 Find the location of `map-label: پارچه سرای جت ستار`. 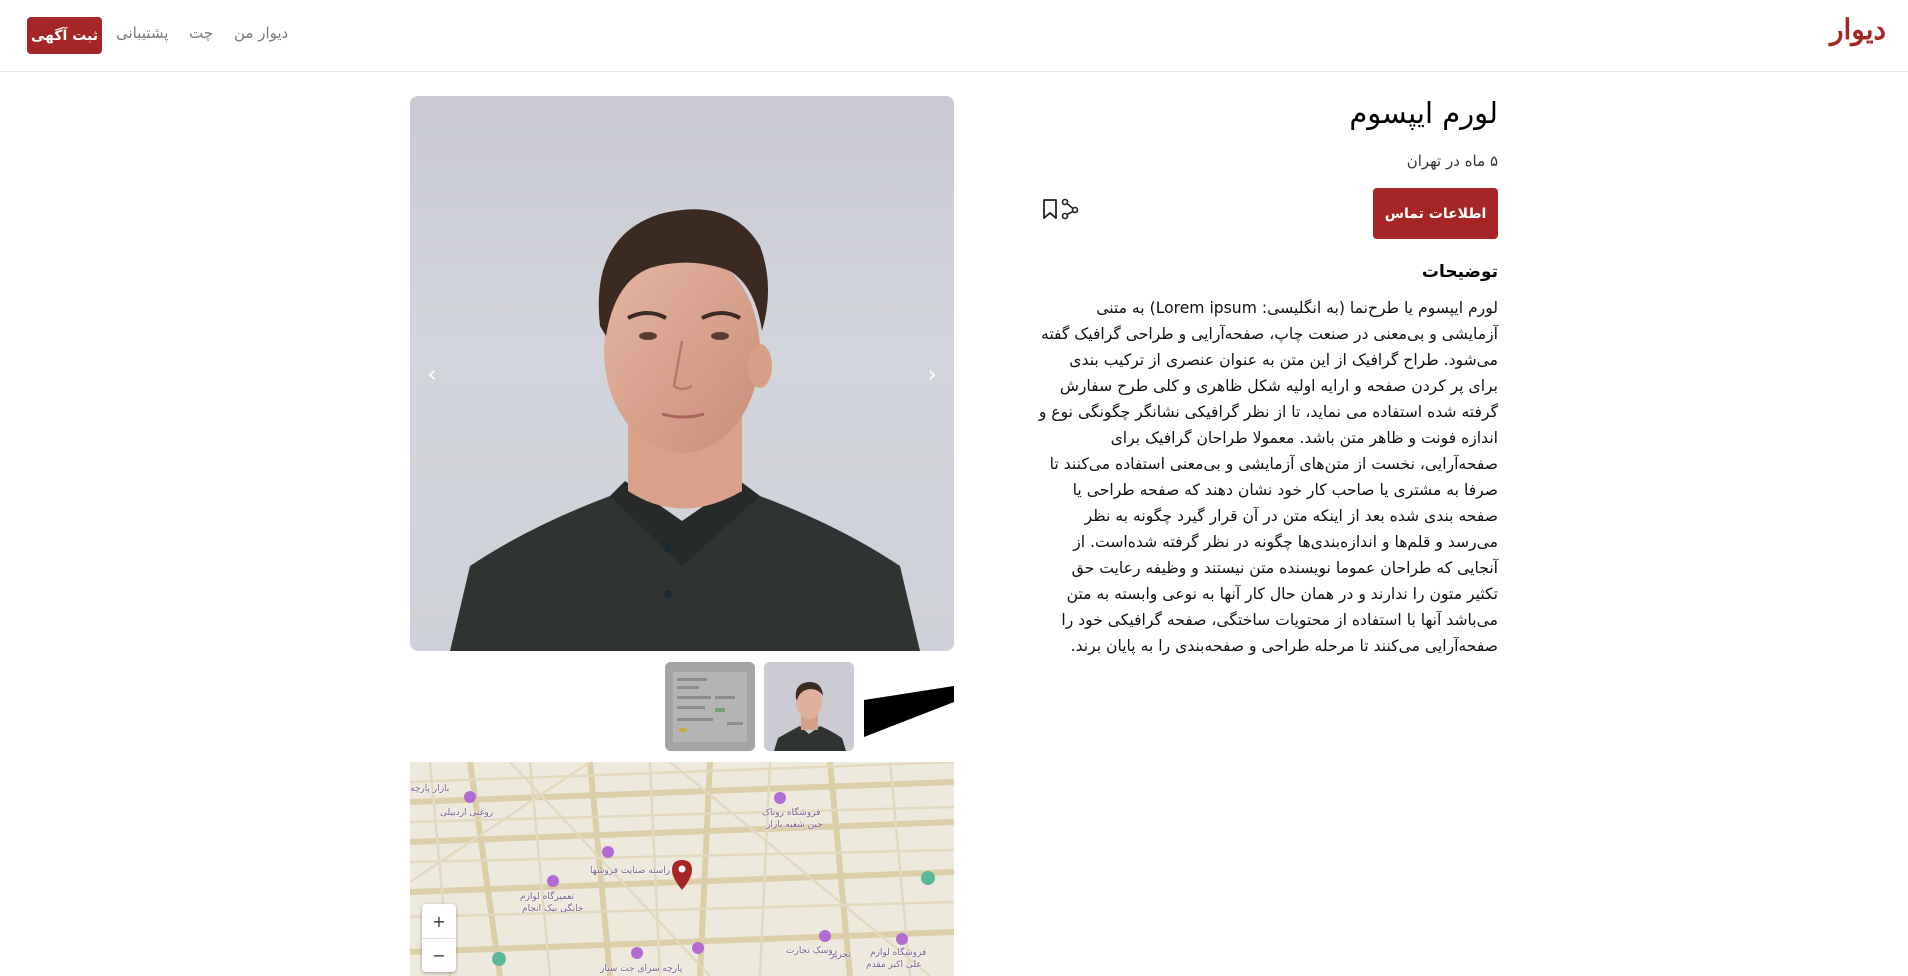

map-label: پارچه سرای جت ستار is located at coordinates (641, 969).